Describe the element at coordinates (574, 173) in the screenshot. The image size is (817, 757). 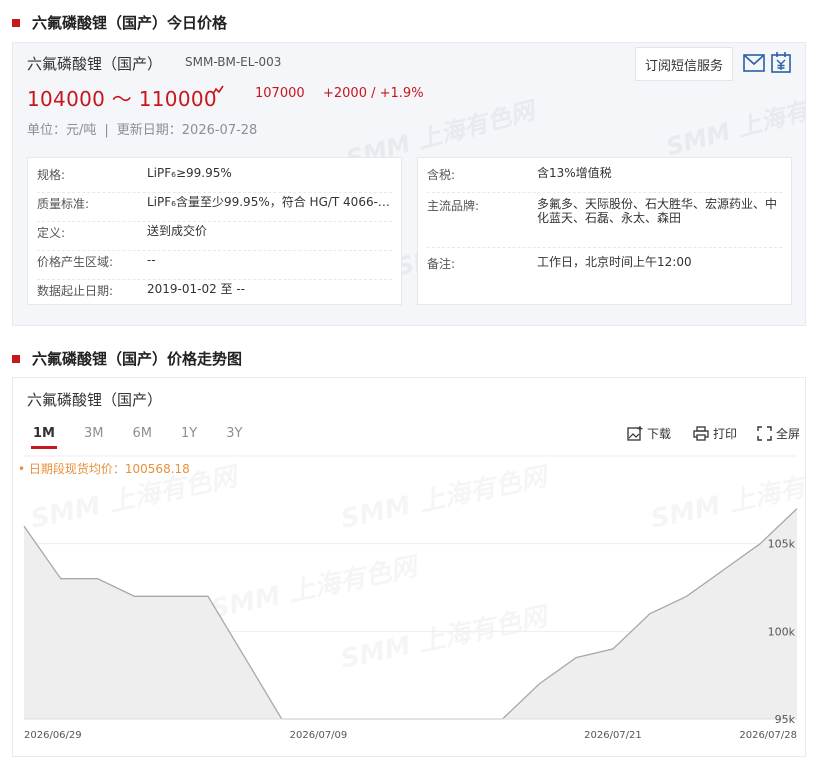
I see `info-value: 含13%增值税` at that location.